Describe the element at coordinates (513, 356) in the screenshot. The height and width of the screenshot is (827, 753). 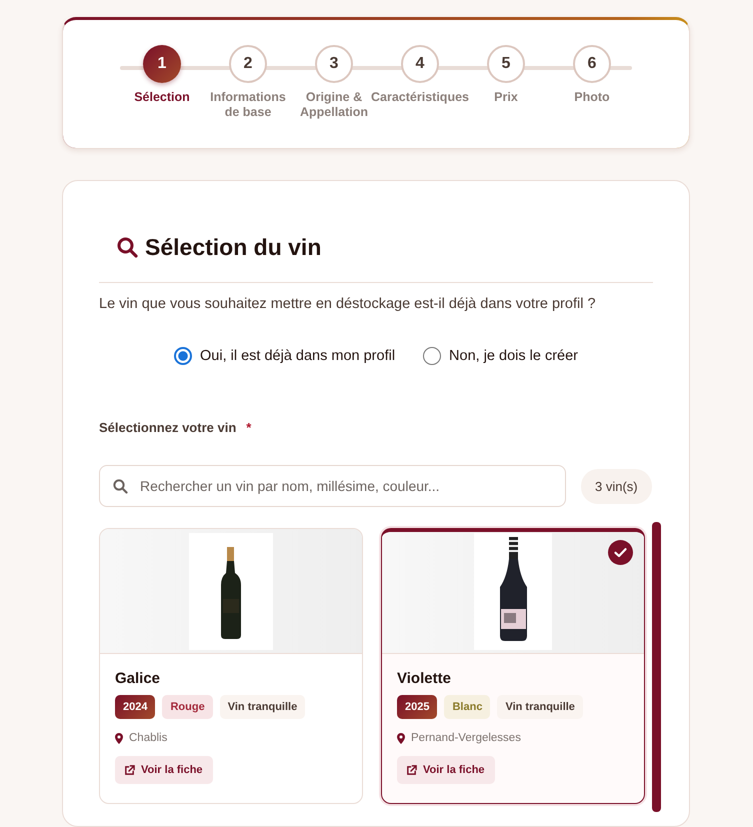
I see `radio-label: Non, je dois le créer` at that location.